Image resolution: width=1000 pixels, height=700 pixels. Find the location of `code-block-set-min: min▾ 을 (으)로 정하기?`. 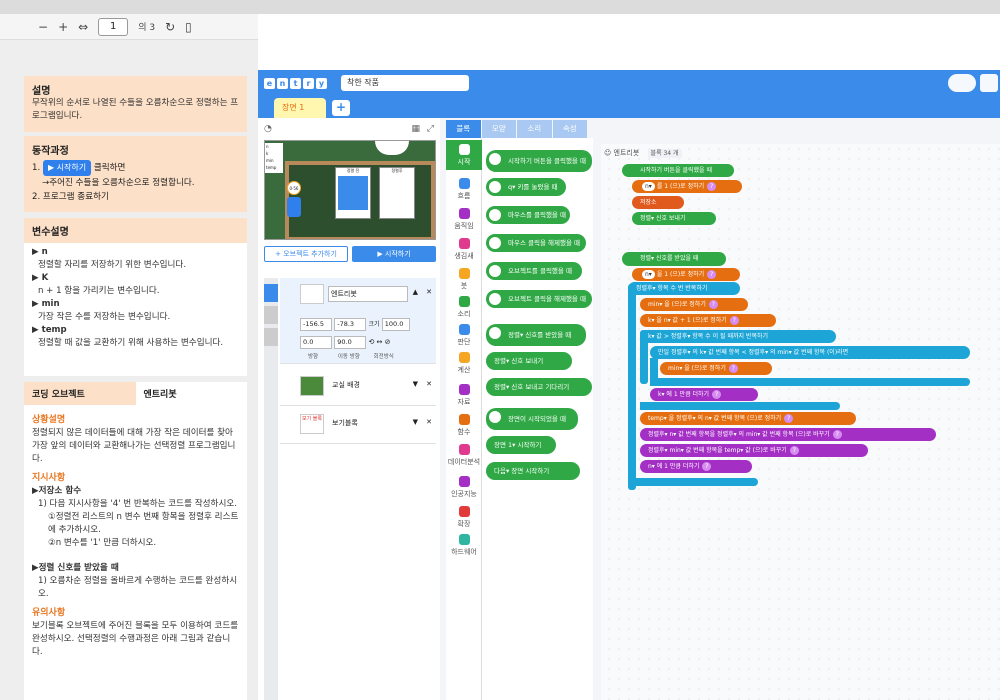

code-block-set-min: min▾ 을 (으)로 정하기? is located at coordinates (694, 304).